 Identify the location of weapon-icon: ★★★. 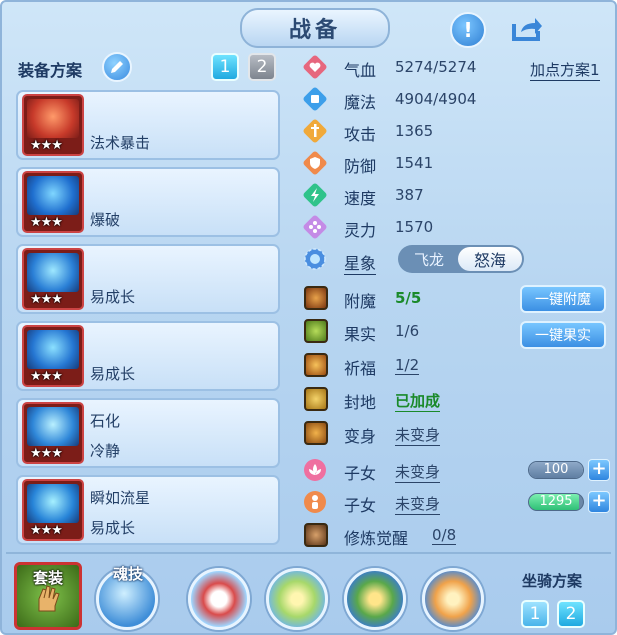
(53, 125).